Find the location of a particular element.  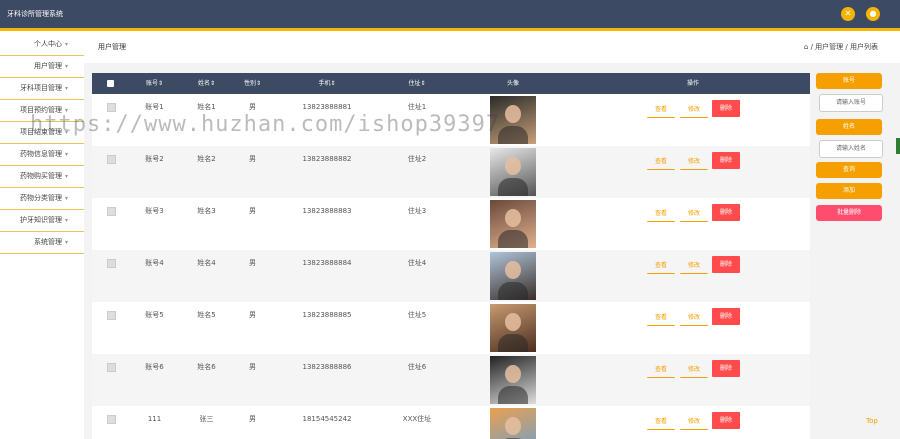

sidebar-item-drug-info: 药物信息管理 ▾ is located at coordinates (42, 155).